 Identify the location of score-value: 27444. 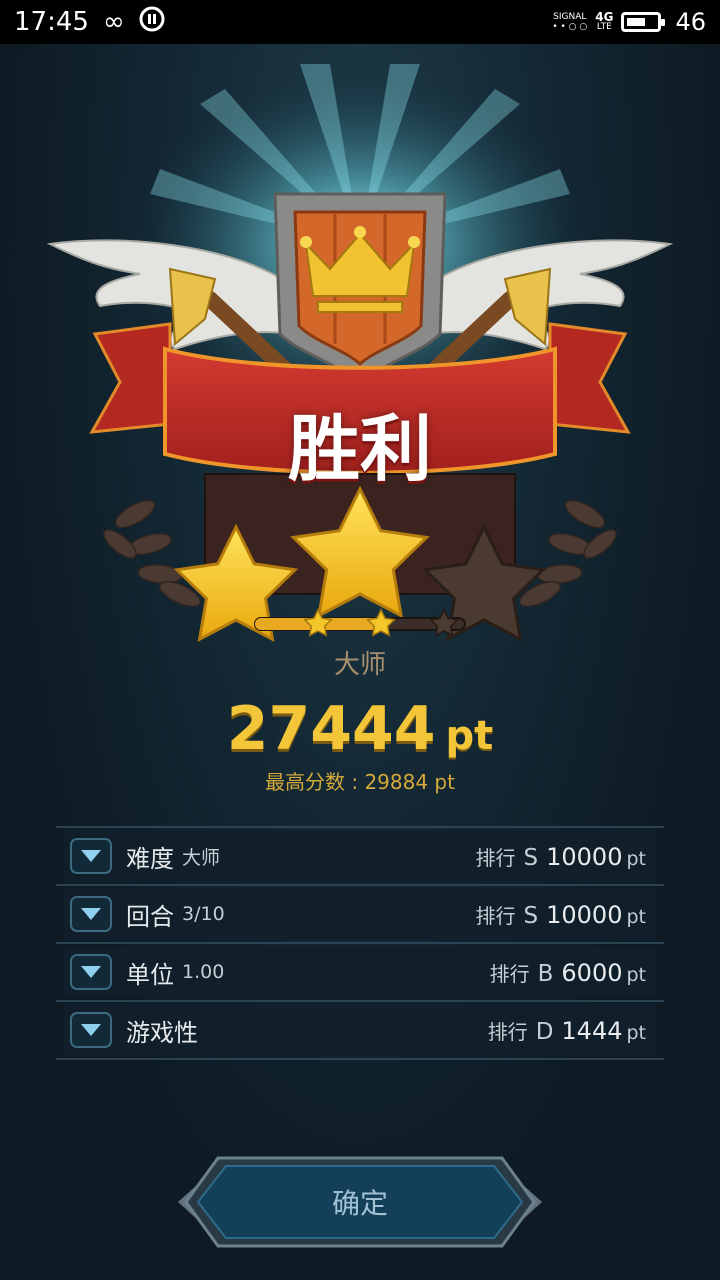
(331, 729).